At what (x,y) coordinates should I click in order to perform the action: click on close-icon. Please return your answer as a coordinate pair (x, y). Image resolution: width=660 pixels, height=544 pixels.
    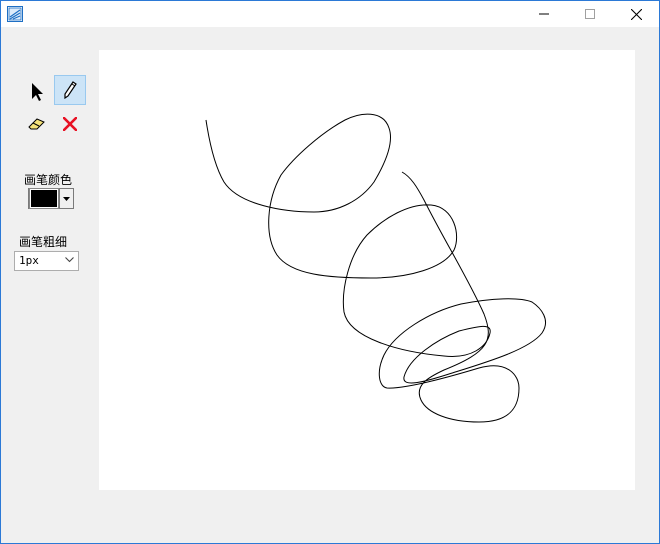
    Looking at the image, I should click on (636, 14).